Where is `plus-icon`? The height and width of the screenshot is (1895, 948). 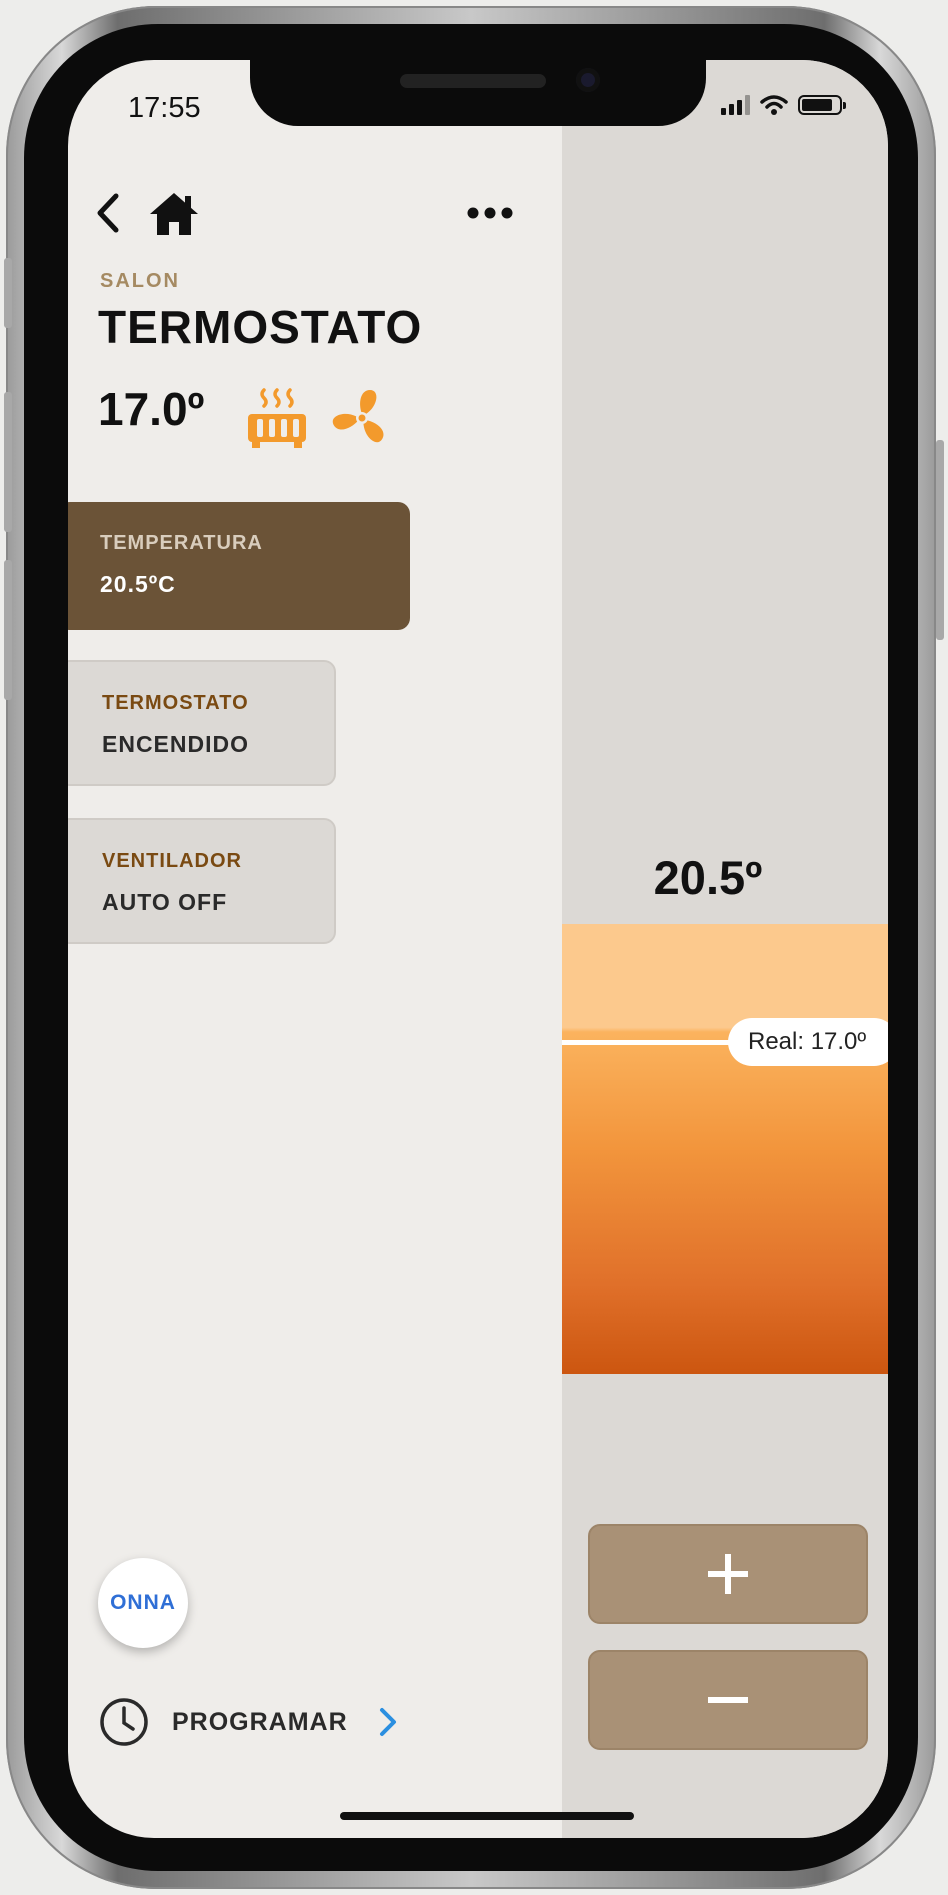 plus-icon is located at coordinates (728, 1574).